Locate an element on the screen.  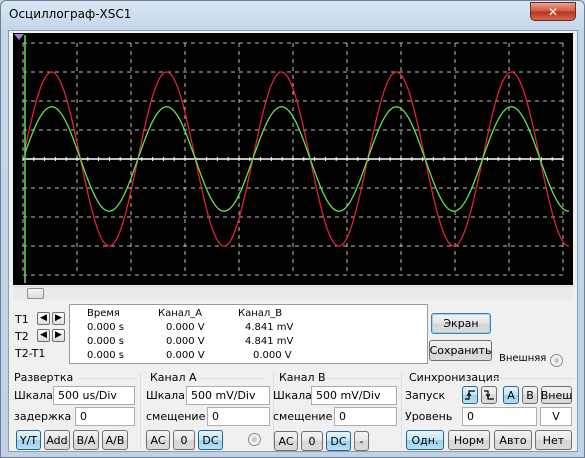
trigger-level-field: 0 is located at coordinates (499, 416).